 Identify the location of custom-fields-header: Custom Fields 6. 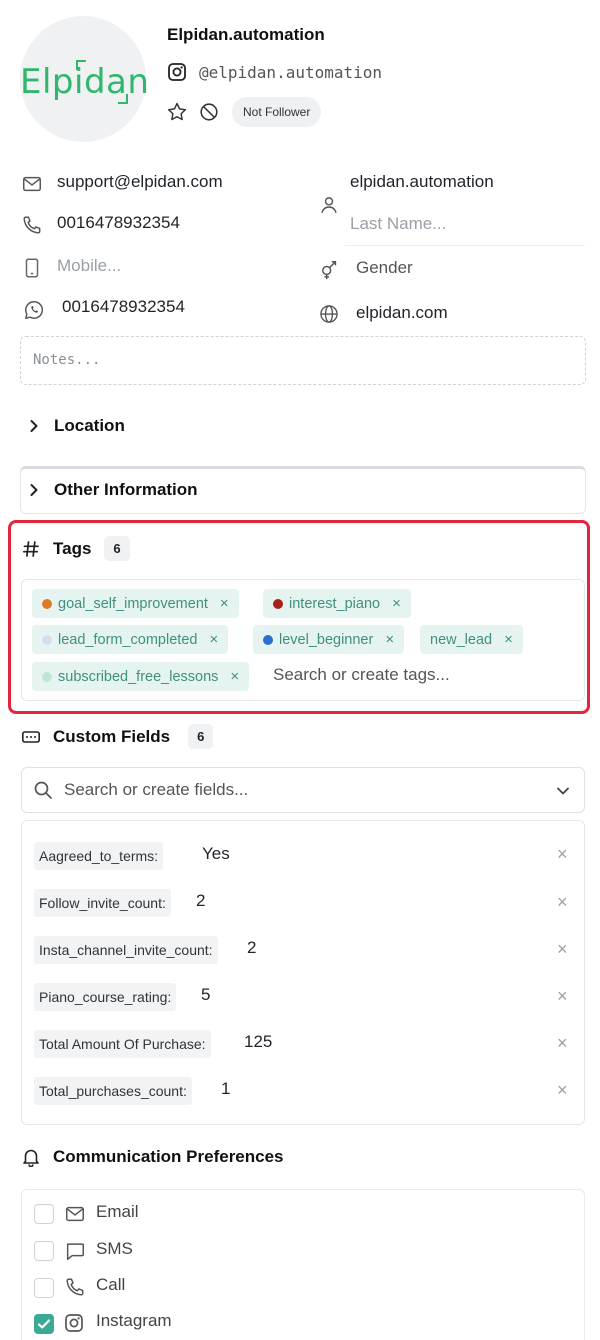
(117, 736).